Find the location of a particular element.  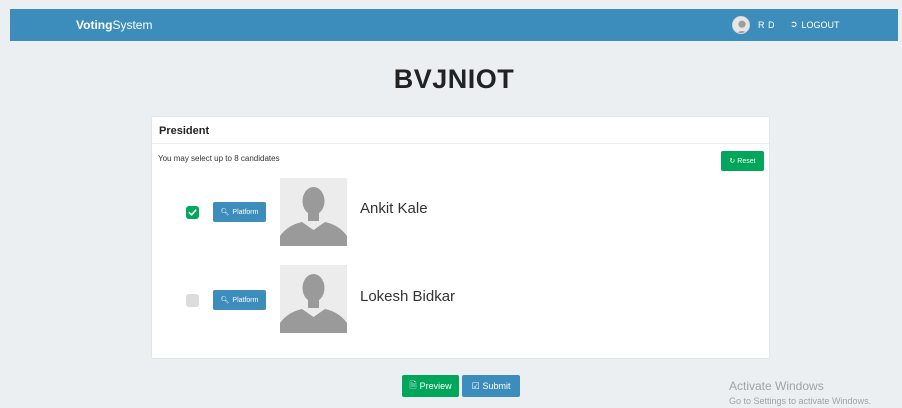

reset-label: Reset is located at coordinates (746, 161).